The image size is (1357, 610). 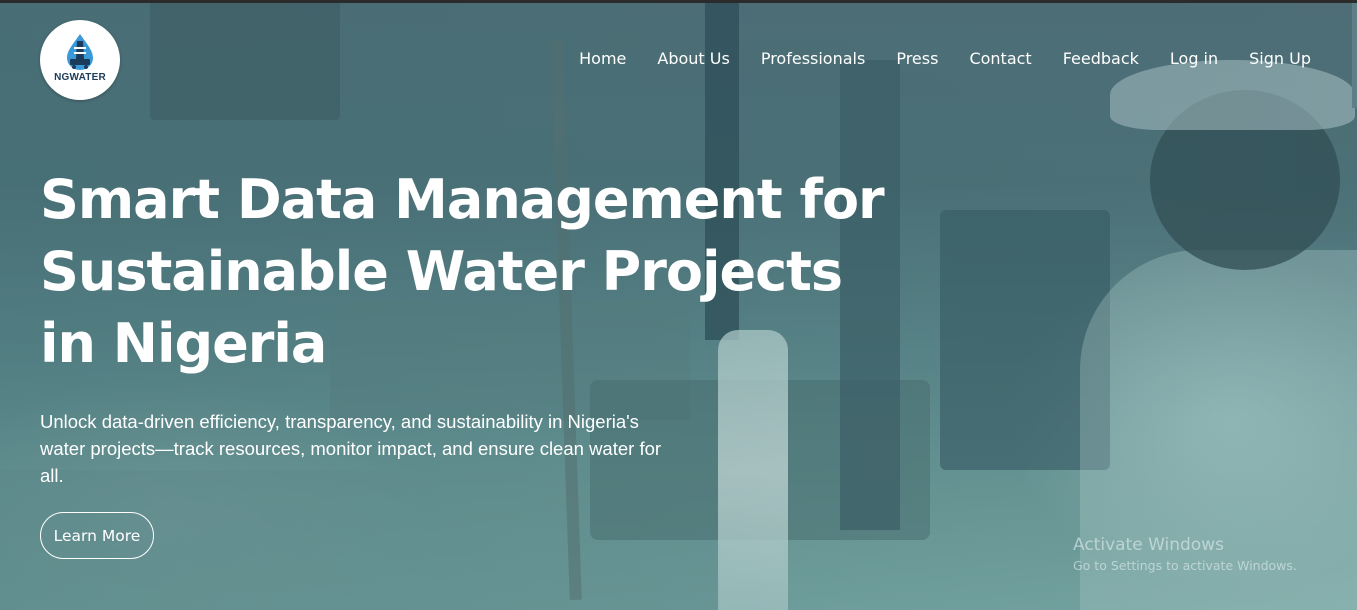 What do you see at coordinates (462, 199) in the screenshot?
I see `hero-title-line-1: Smart Data Management for` at bounding box center [462, 199].